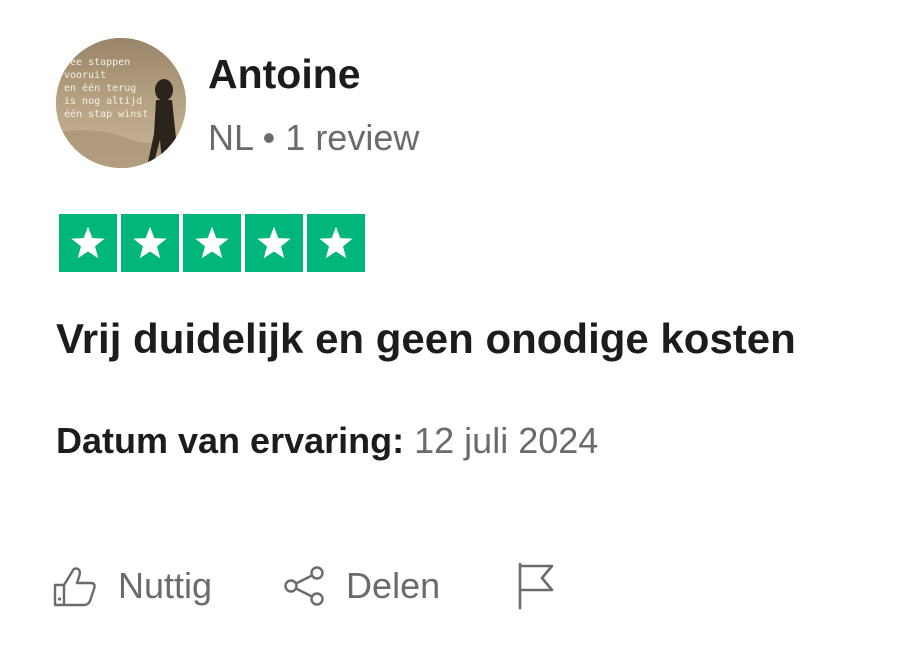 The width and height of the screenshot is (900, 660). I want to click on helpful-button: Nuttig, so click(132, 586).